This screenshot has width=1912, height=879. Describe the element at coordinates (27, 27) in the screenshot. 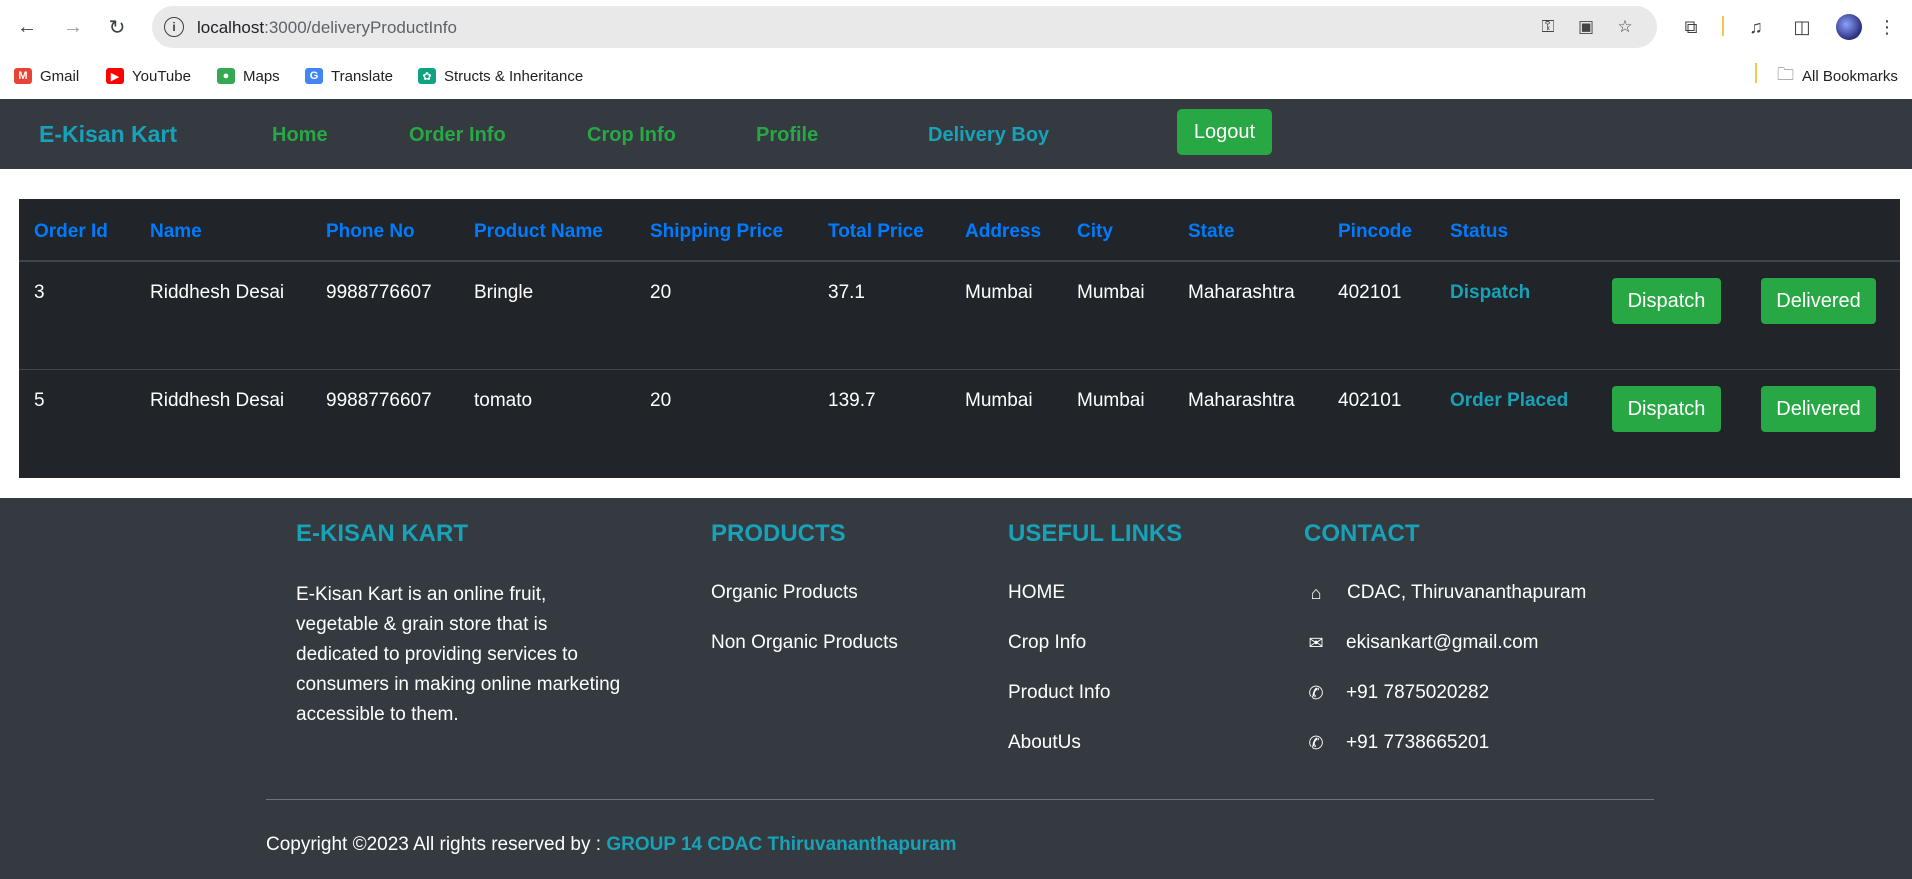

I see `back-arrow-icon: ←` at that location.